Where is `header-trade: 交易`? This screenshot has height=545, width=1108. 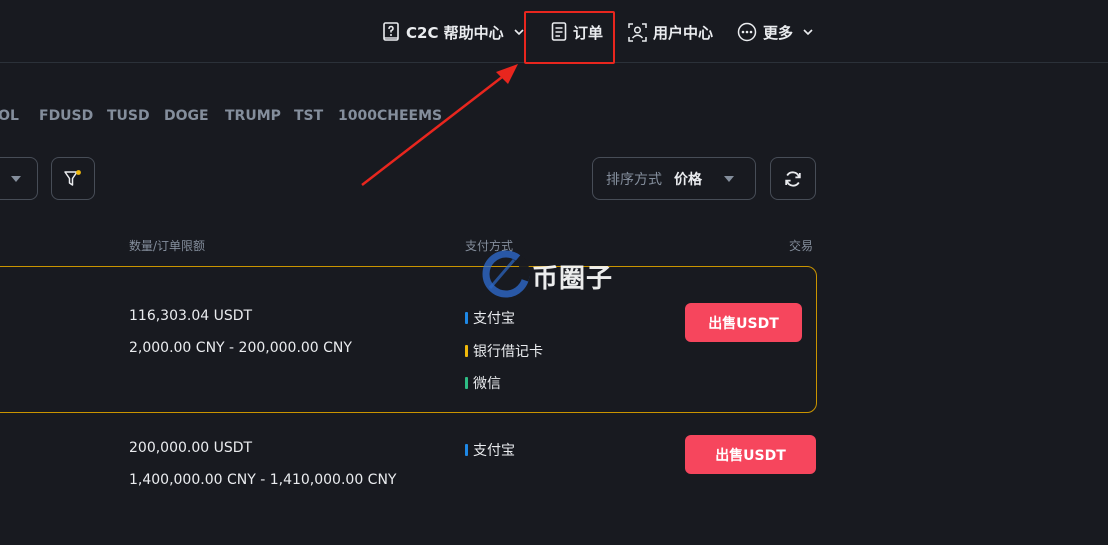
header-trade: 交易 is located at coordinates (801, 246).